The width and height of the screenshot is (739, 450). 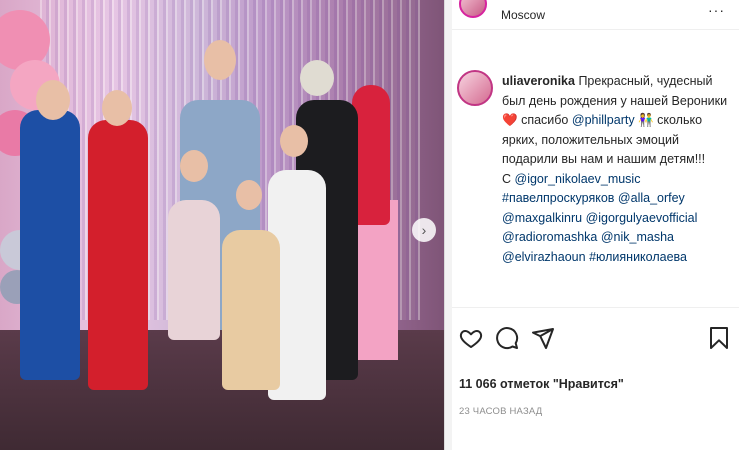 What do you see at coordinates (603, 120) in the screenshot?
I see `mention-link: @phillparty` at bounding box center [603, 120].